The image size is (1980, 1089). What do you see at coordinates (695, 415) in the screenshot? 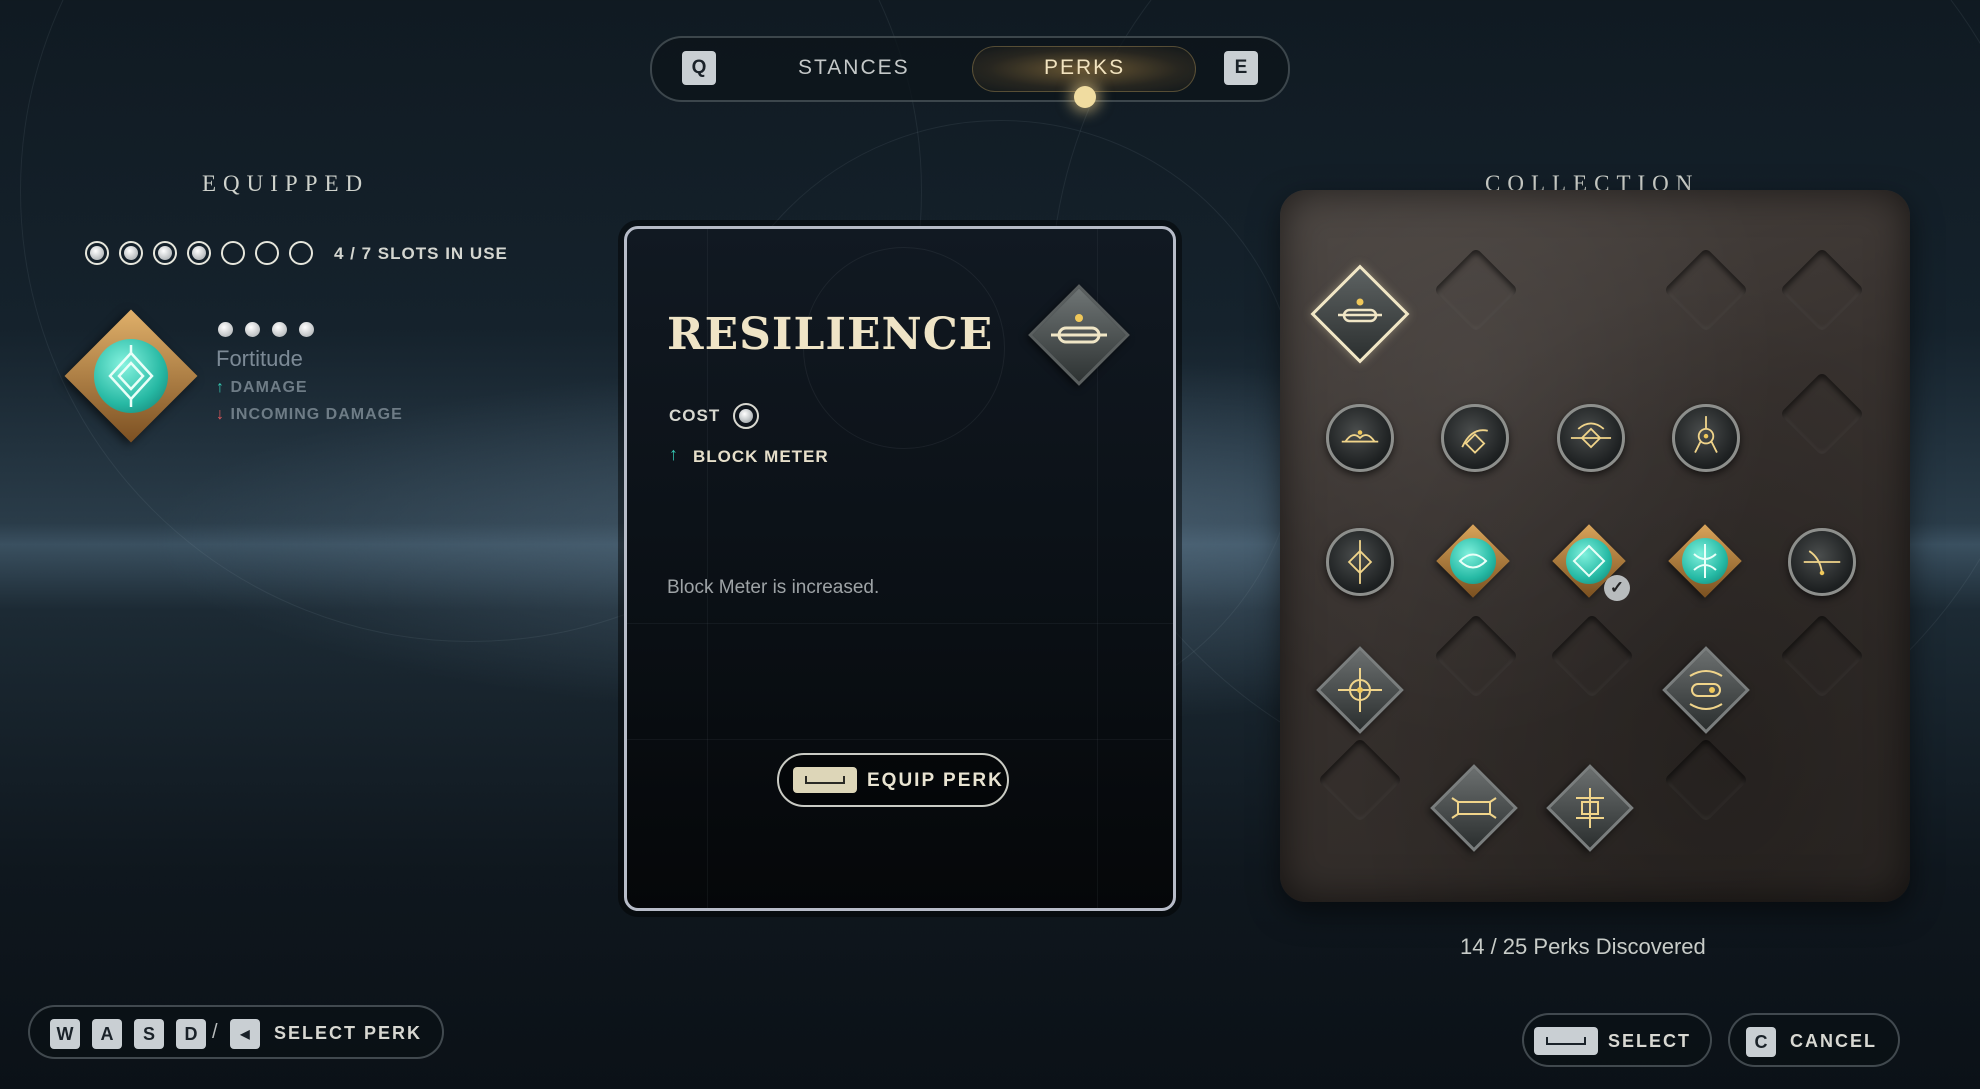
I see `cost-label: COST` at bounding box center [695, 415].